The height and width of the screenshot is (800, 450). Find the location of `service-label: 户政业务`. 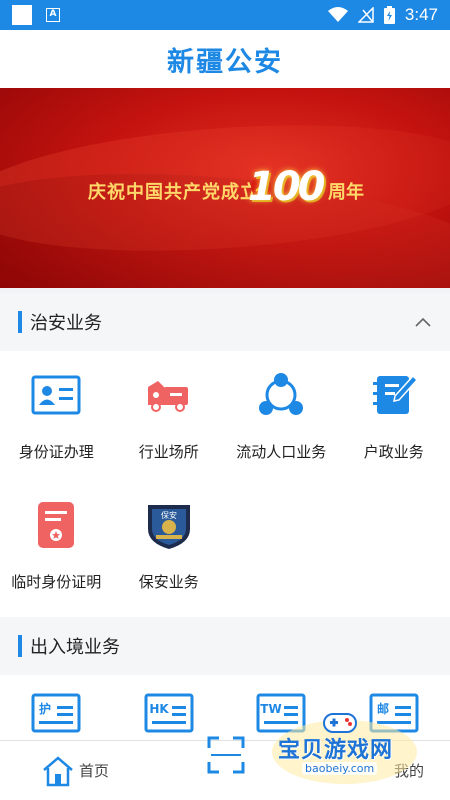

service-label: 户政业务 is located at coordinates (393, 452).